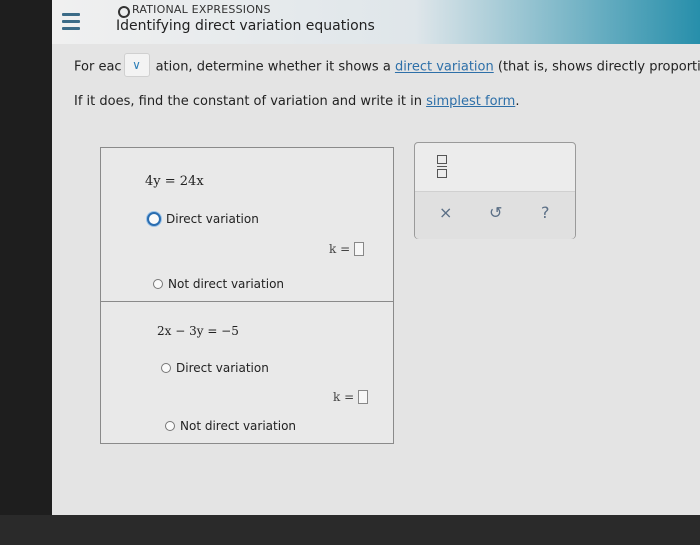  I want to click on radio-not-direct-variation-2: Not direct variation, so click(230, 426).